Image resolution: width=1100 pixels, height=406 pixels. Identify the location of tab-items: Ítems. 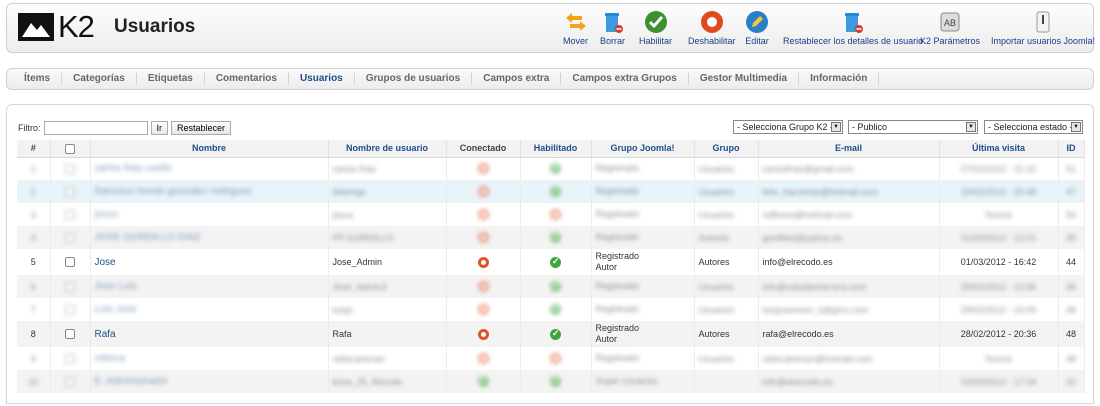
(38, 79).